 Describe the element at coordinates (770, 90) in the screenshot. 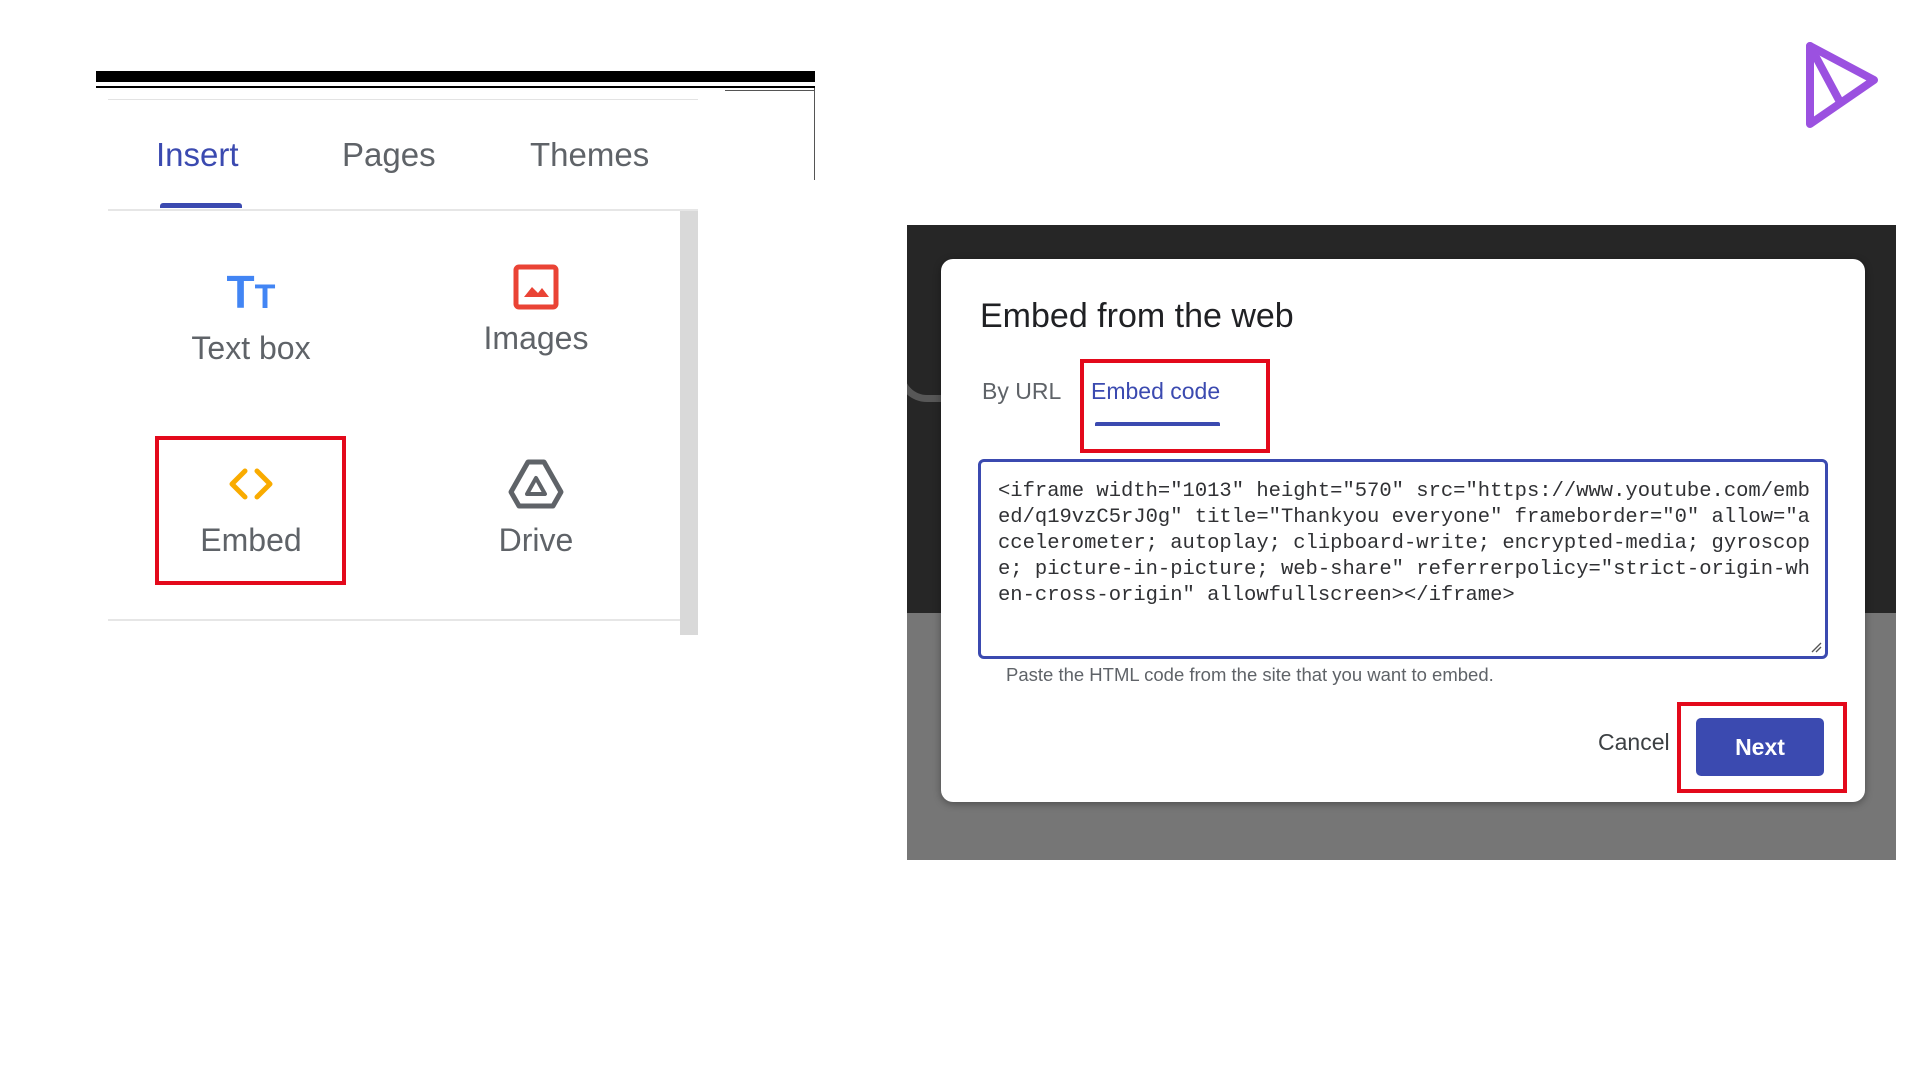

I see `window-edge-top` at that location.